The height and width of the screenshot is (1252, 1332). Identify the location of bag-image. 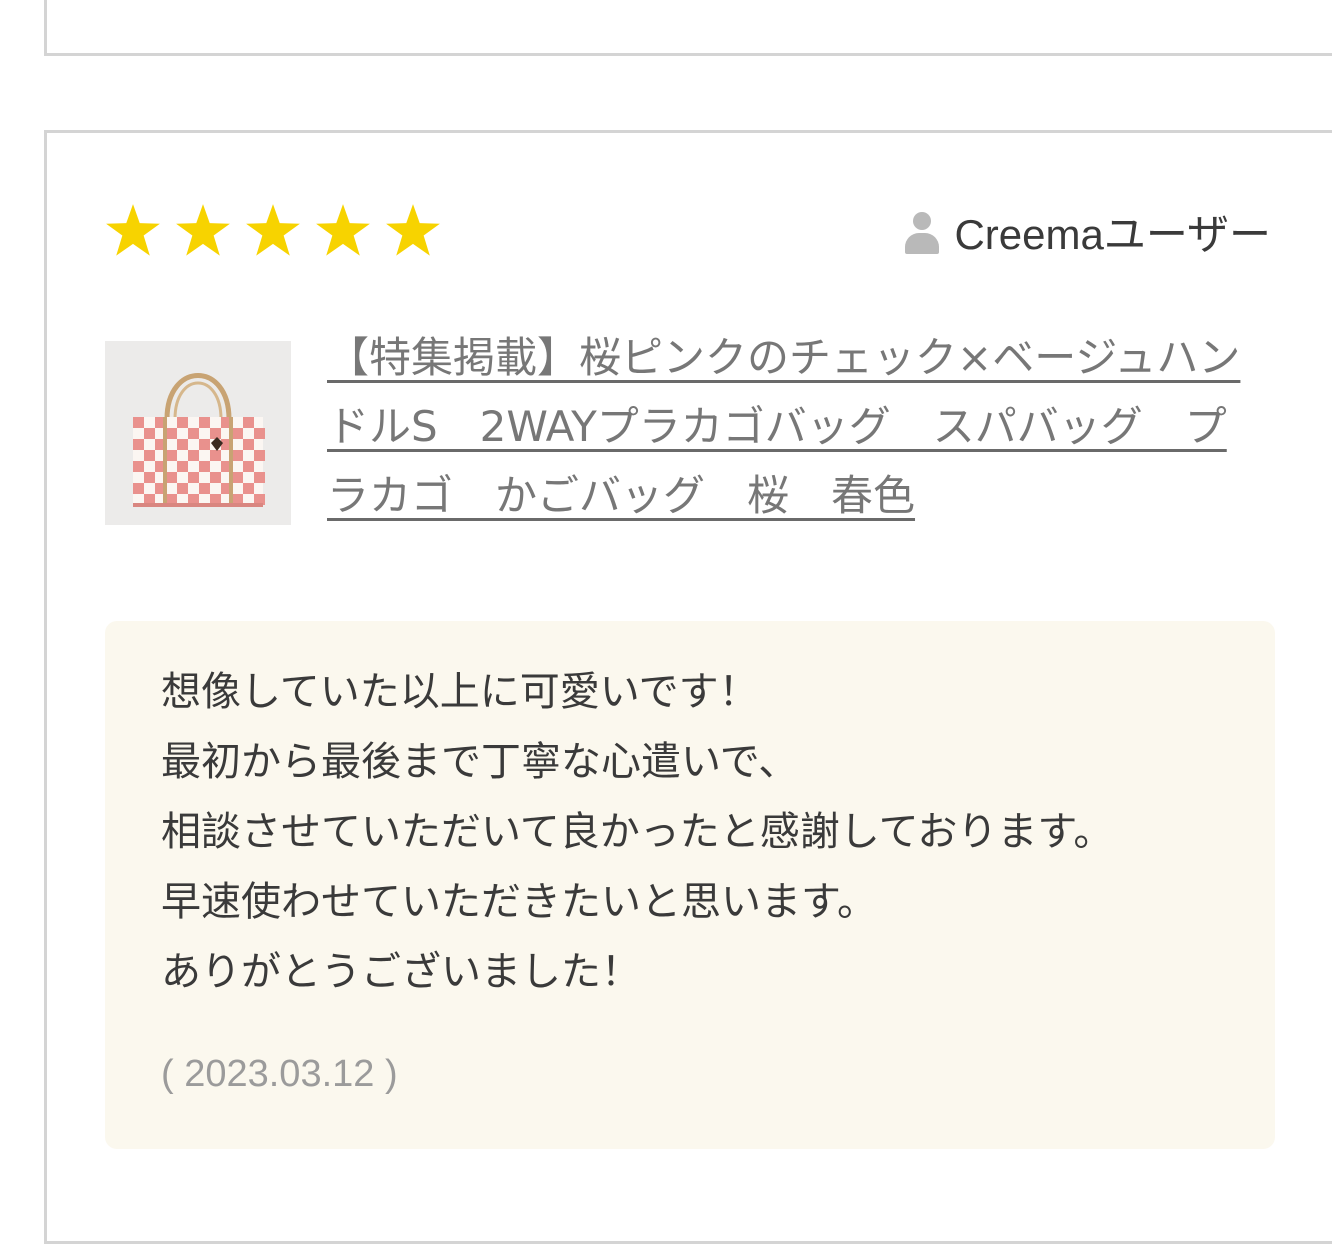
(198, 433).